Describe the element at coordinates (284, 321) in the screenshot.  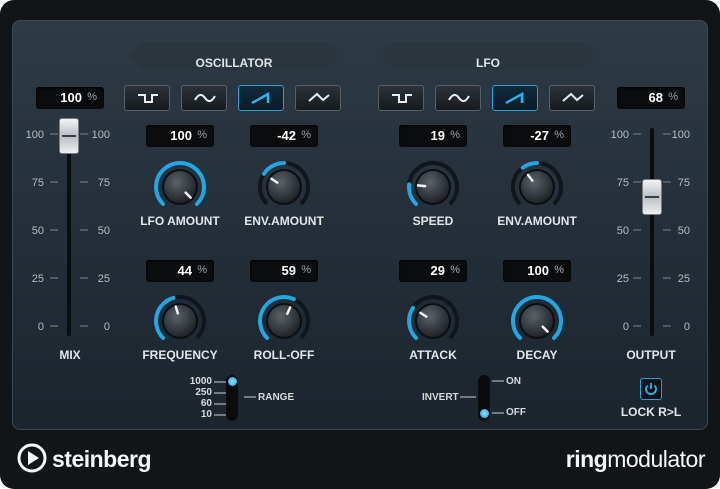
I see `roll-off-knob` at that location.